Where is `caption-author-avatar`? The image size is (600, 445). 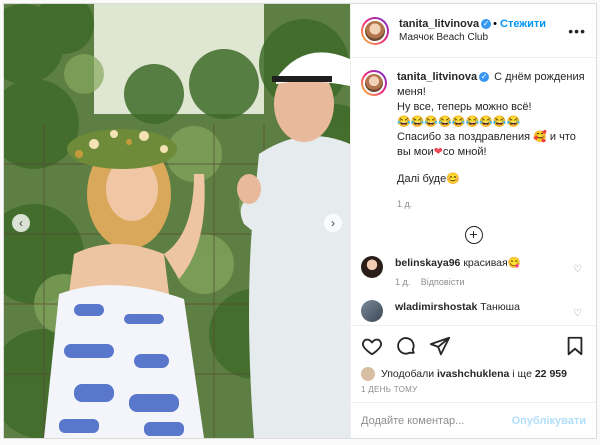 caption-author-avatar is located at coordinates (374, 83).